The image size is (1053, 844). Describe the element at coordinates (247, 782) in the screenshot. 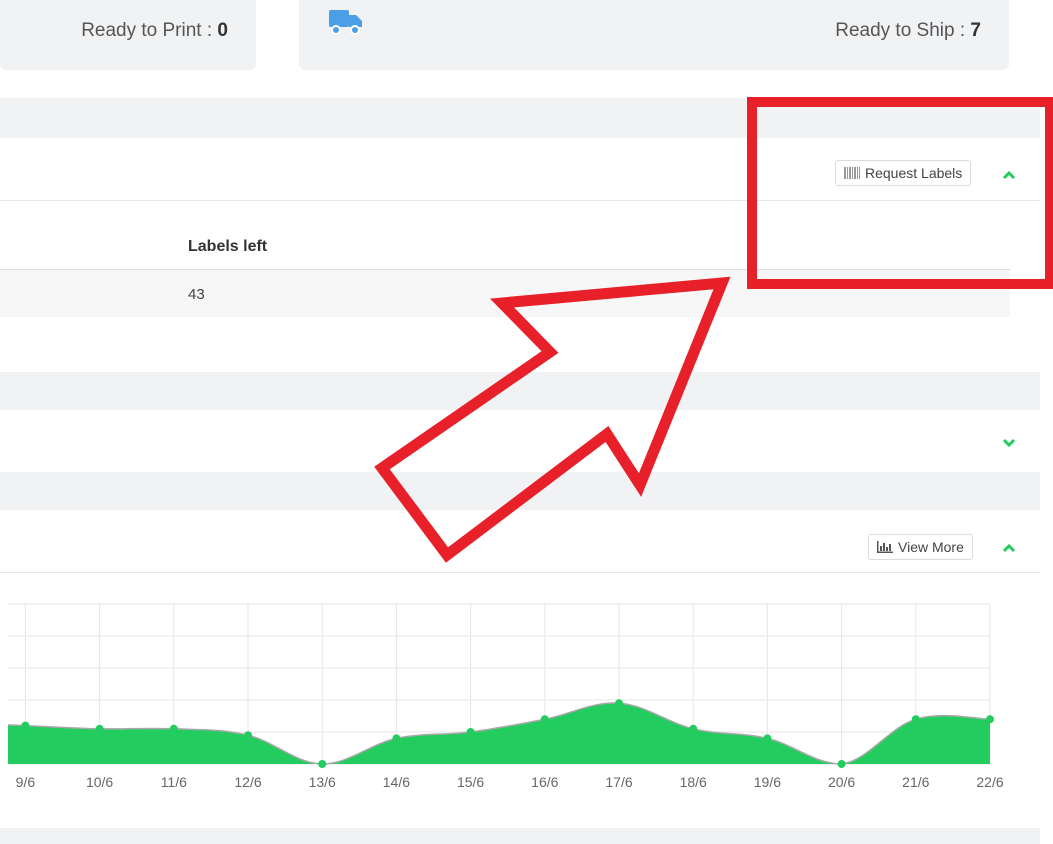

I see `x-tick-label: 12/6` at that location.